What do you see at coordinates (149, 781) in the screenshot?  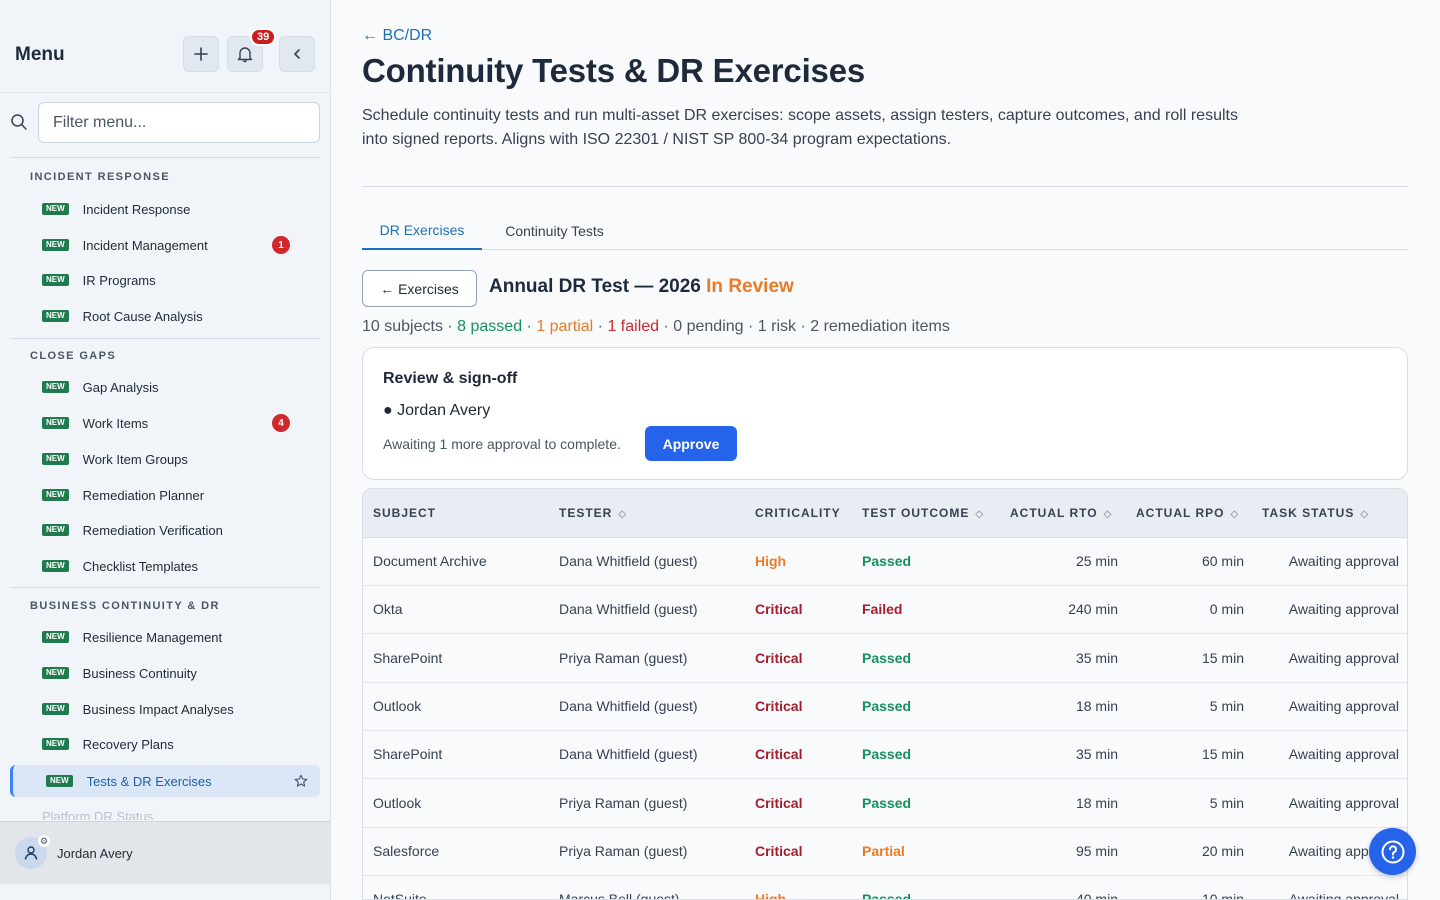 I see `sidebar-item-label: Tests & DR Exercises` at bounding box center [149, 781].